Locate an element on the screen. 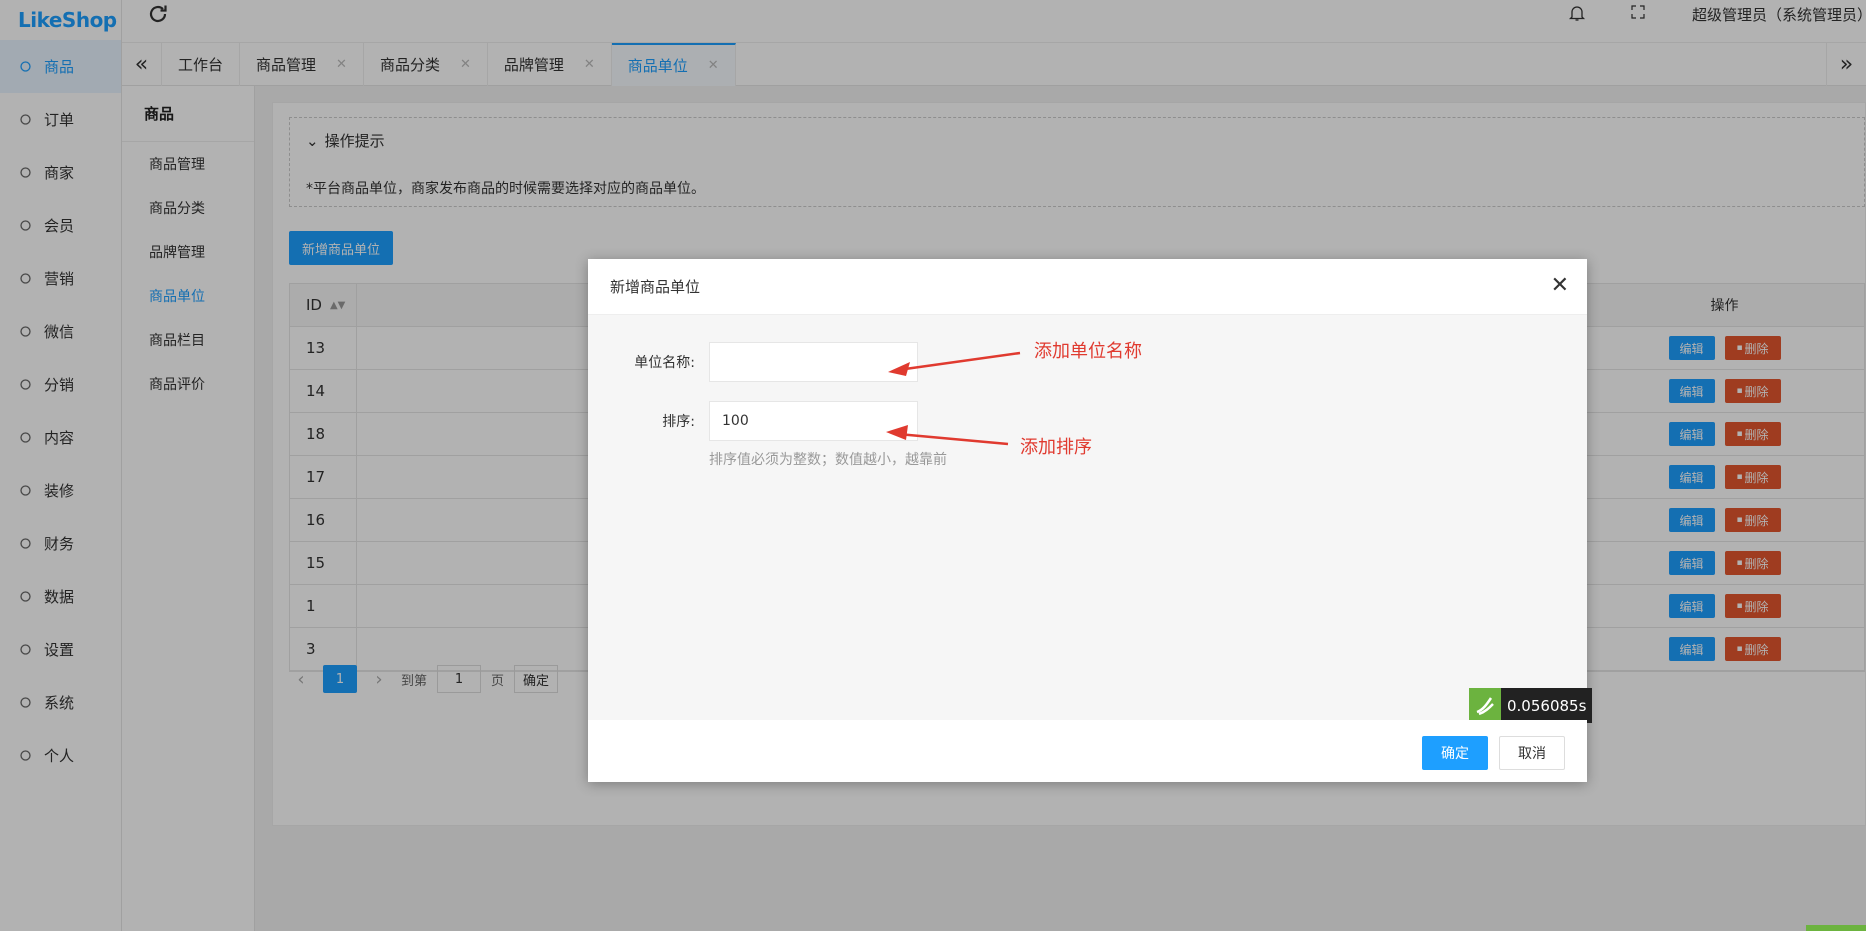 Image resolution: width=1866 pixels, height=931 pixels. cancel-button: 取消 is located at coordinates (1532, 753).